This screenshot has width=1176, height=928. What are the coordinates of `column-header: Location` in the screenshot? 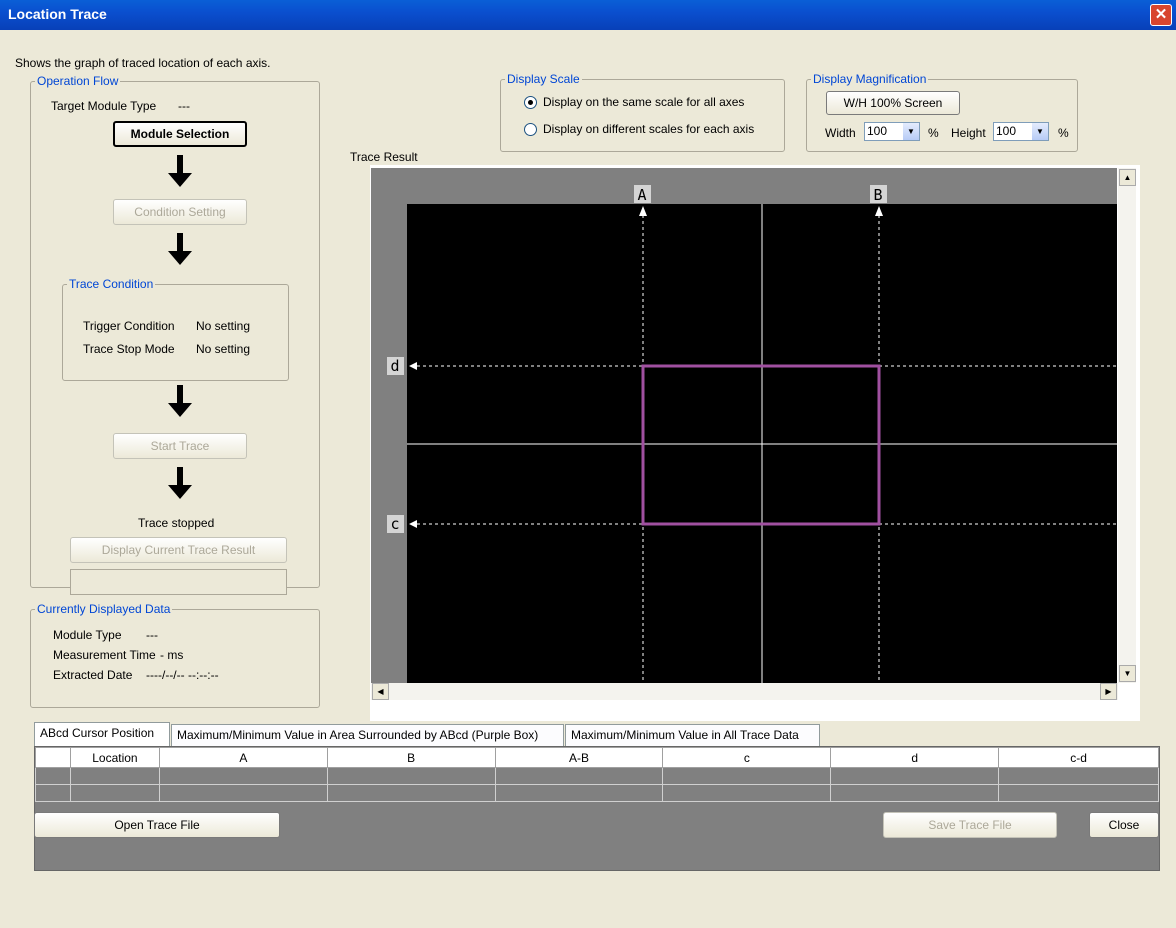 It's located at (114, 757).